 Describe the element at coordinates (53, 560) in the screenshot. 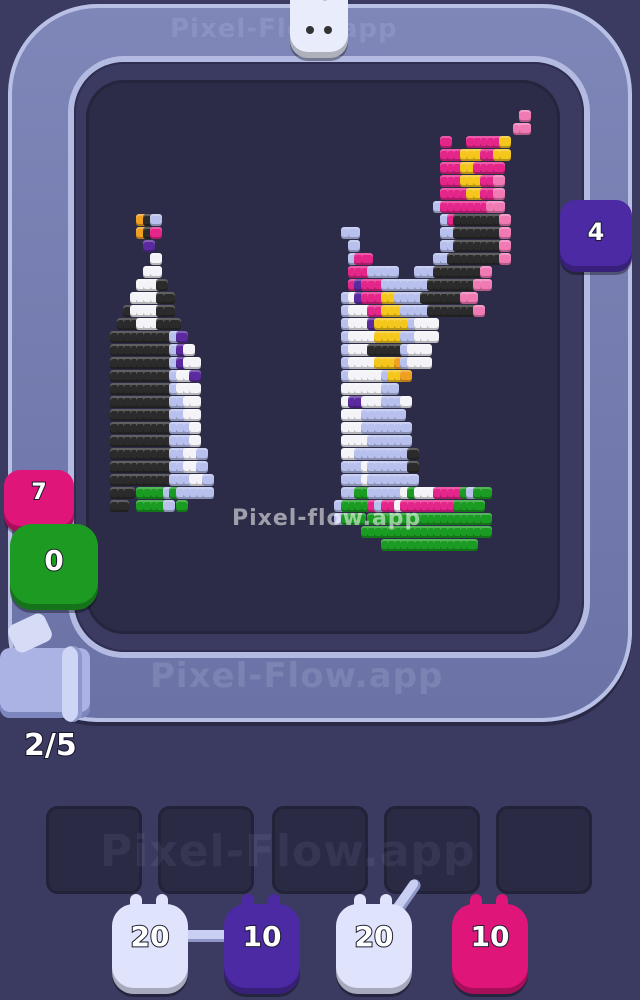

I see `track-shooter-left-green-count: 0` at that location.